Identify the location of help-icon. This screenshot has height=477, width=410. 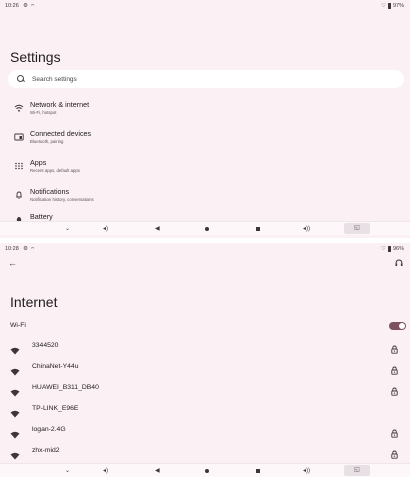
(399, 264).